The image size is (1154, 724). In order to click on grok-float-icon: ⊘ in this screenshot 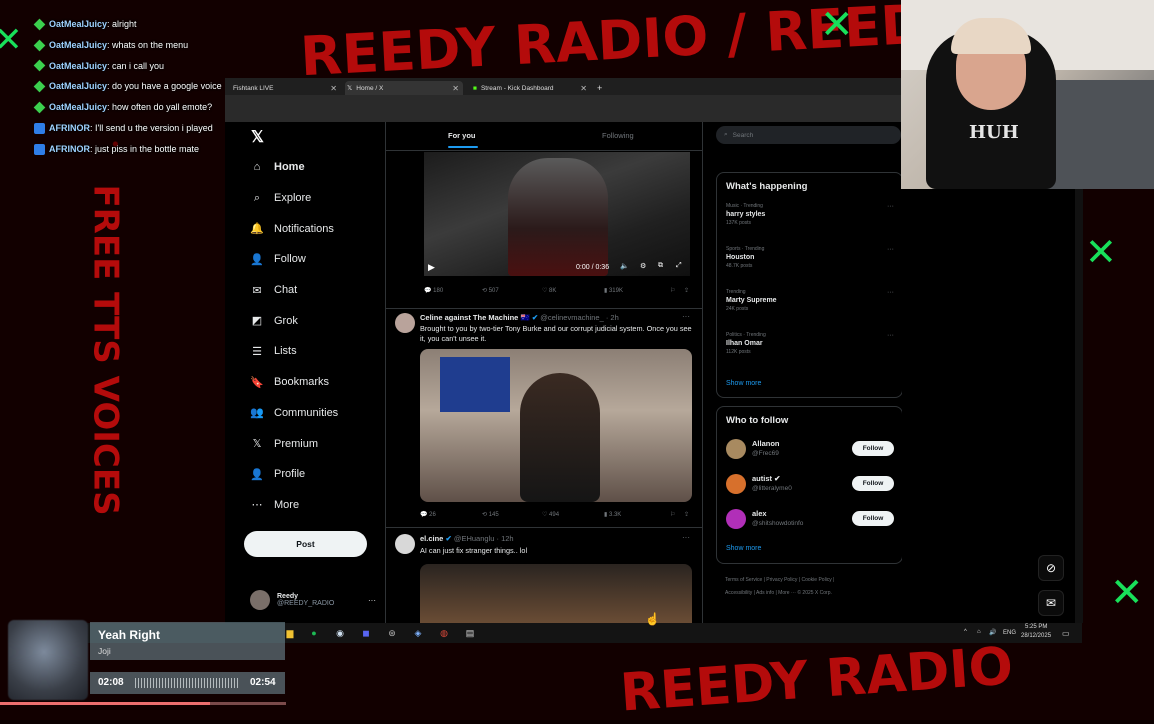, I will do `click(1051, 568)`.